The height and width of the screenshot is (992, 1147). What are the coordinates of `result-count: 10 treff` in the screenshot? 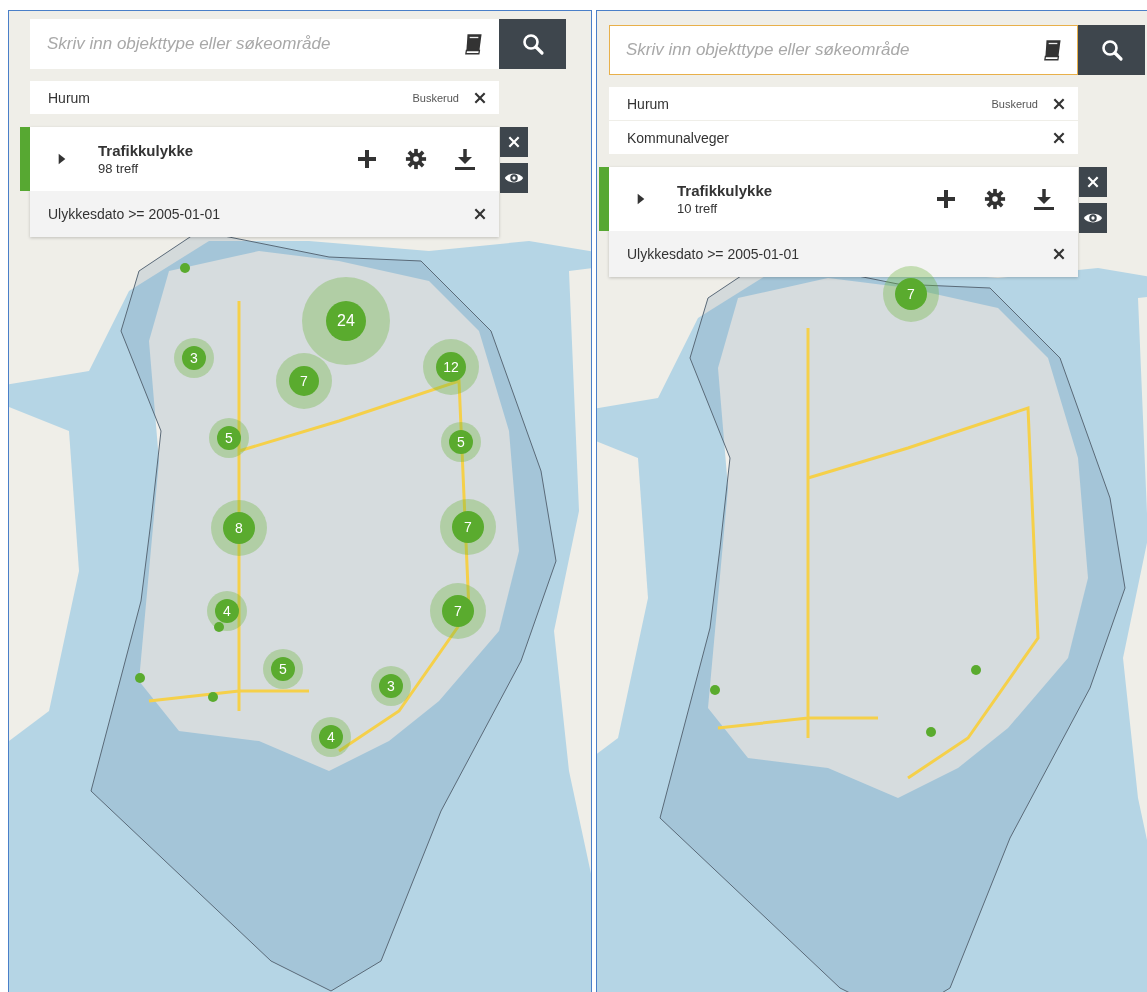 It's located at (698, 208).